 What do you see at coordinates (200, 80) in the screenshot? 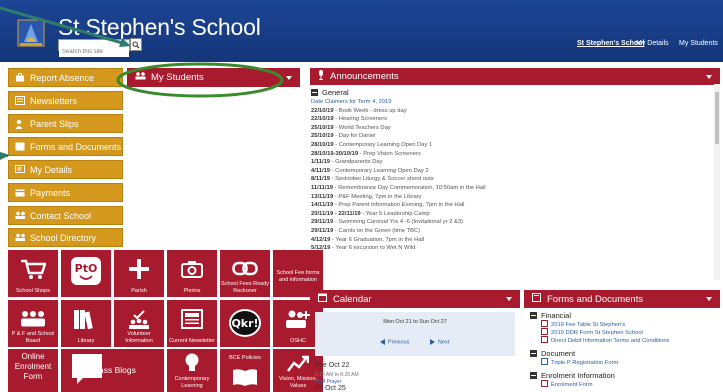
I see `highlight-ring` at bounding box center [200, 80].